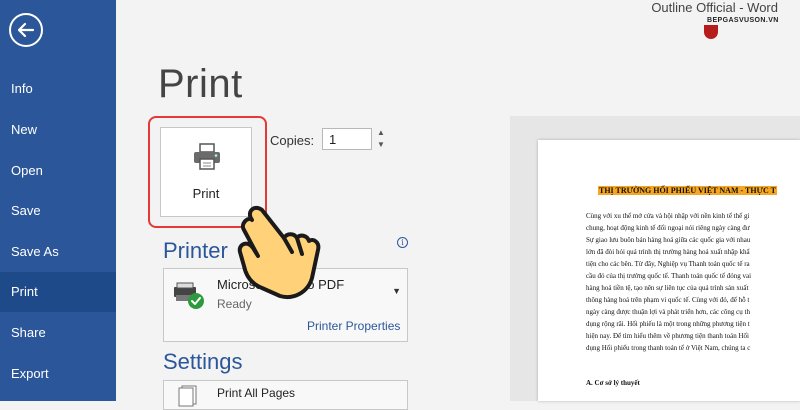  I want to click on pages-icon, so click(187, 396).